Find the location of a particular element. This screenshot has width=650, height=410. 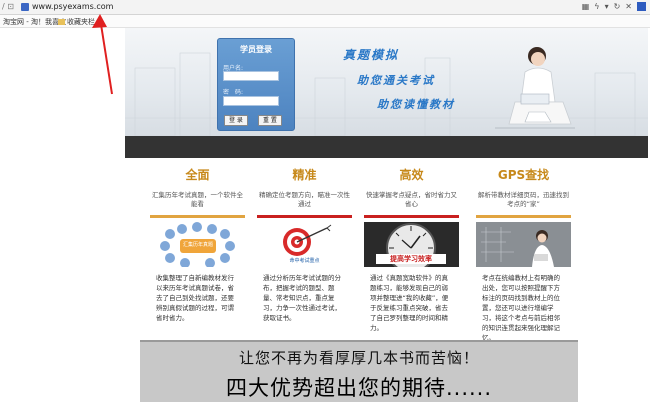

feature-title: GPS查找 is located at coordinates (523, 175).